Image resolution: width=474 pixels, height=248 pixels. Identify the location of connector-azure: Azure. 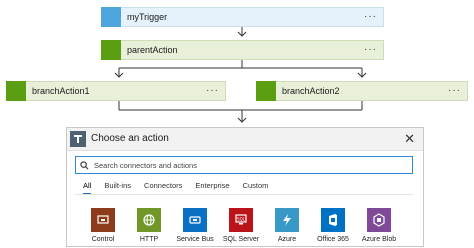
(287, 228).